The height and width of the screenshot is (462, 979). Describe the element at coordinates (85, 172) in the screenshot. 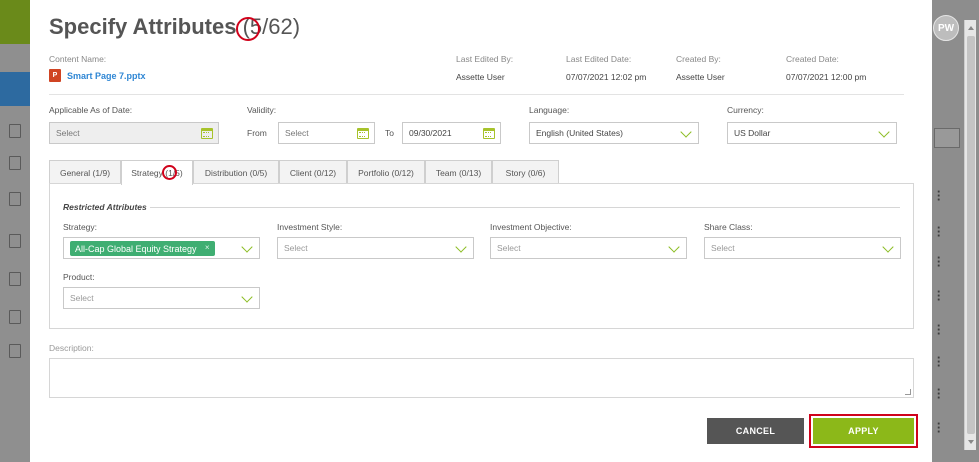

I see `tab-general: General (1/9)` at that location.